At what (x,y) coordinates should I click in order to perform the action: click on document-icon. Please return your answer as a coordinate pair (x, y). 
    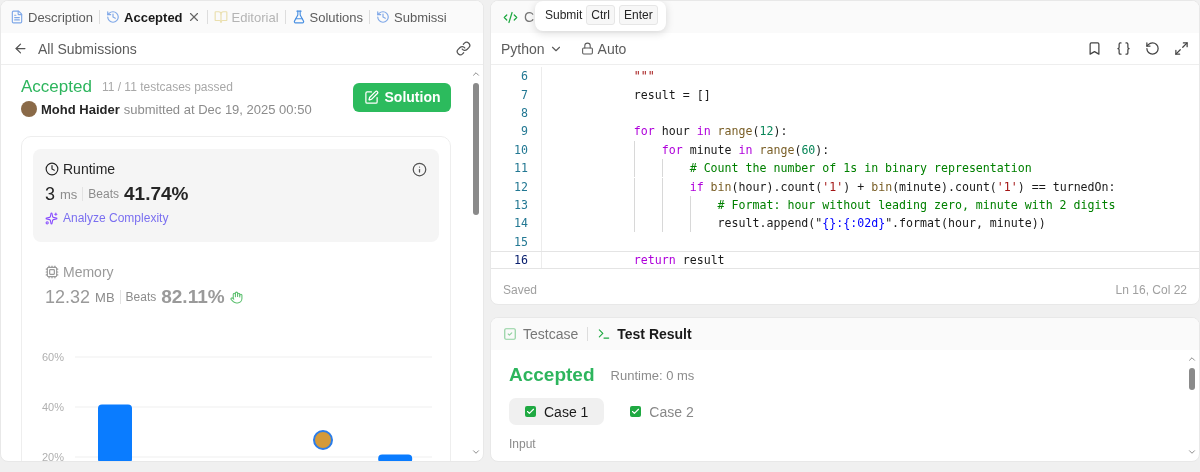
    Looking at the image, I should click on (17, 17).